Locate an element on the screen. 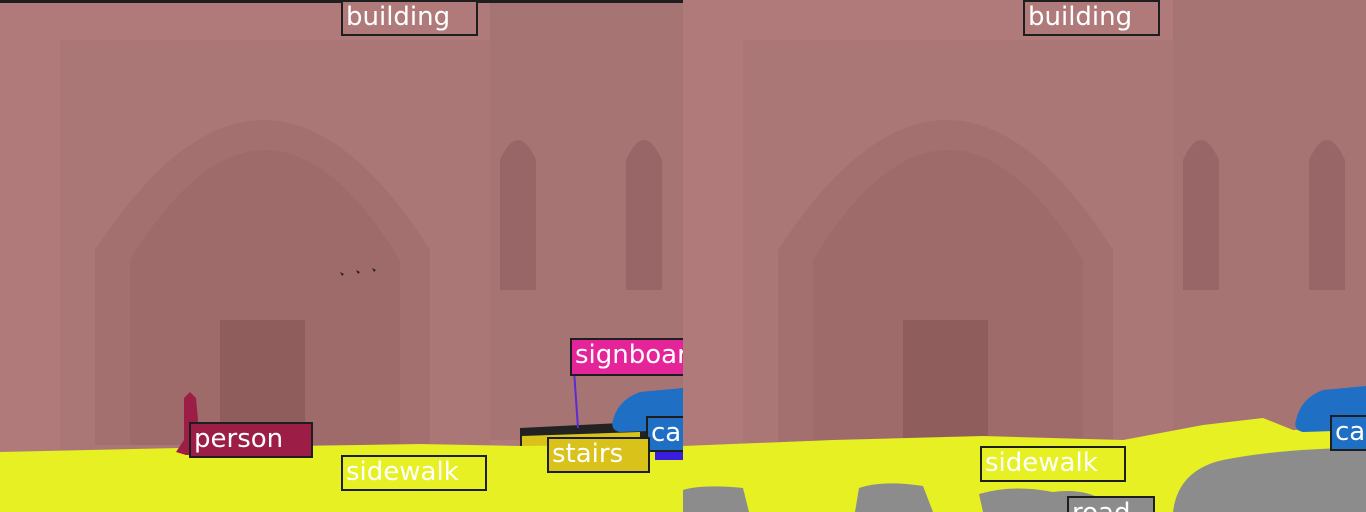  door is located at coordinates (945, 382).